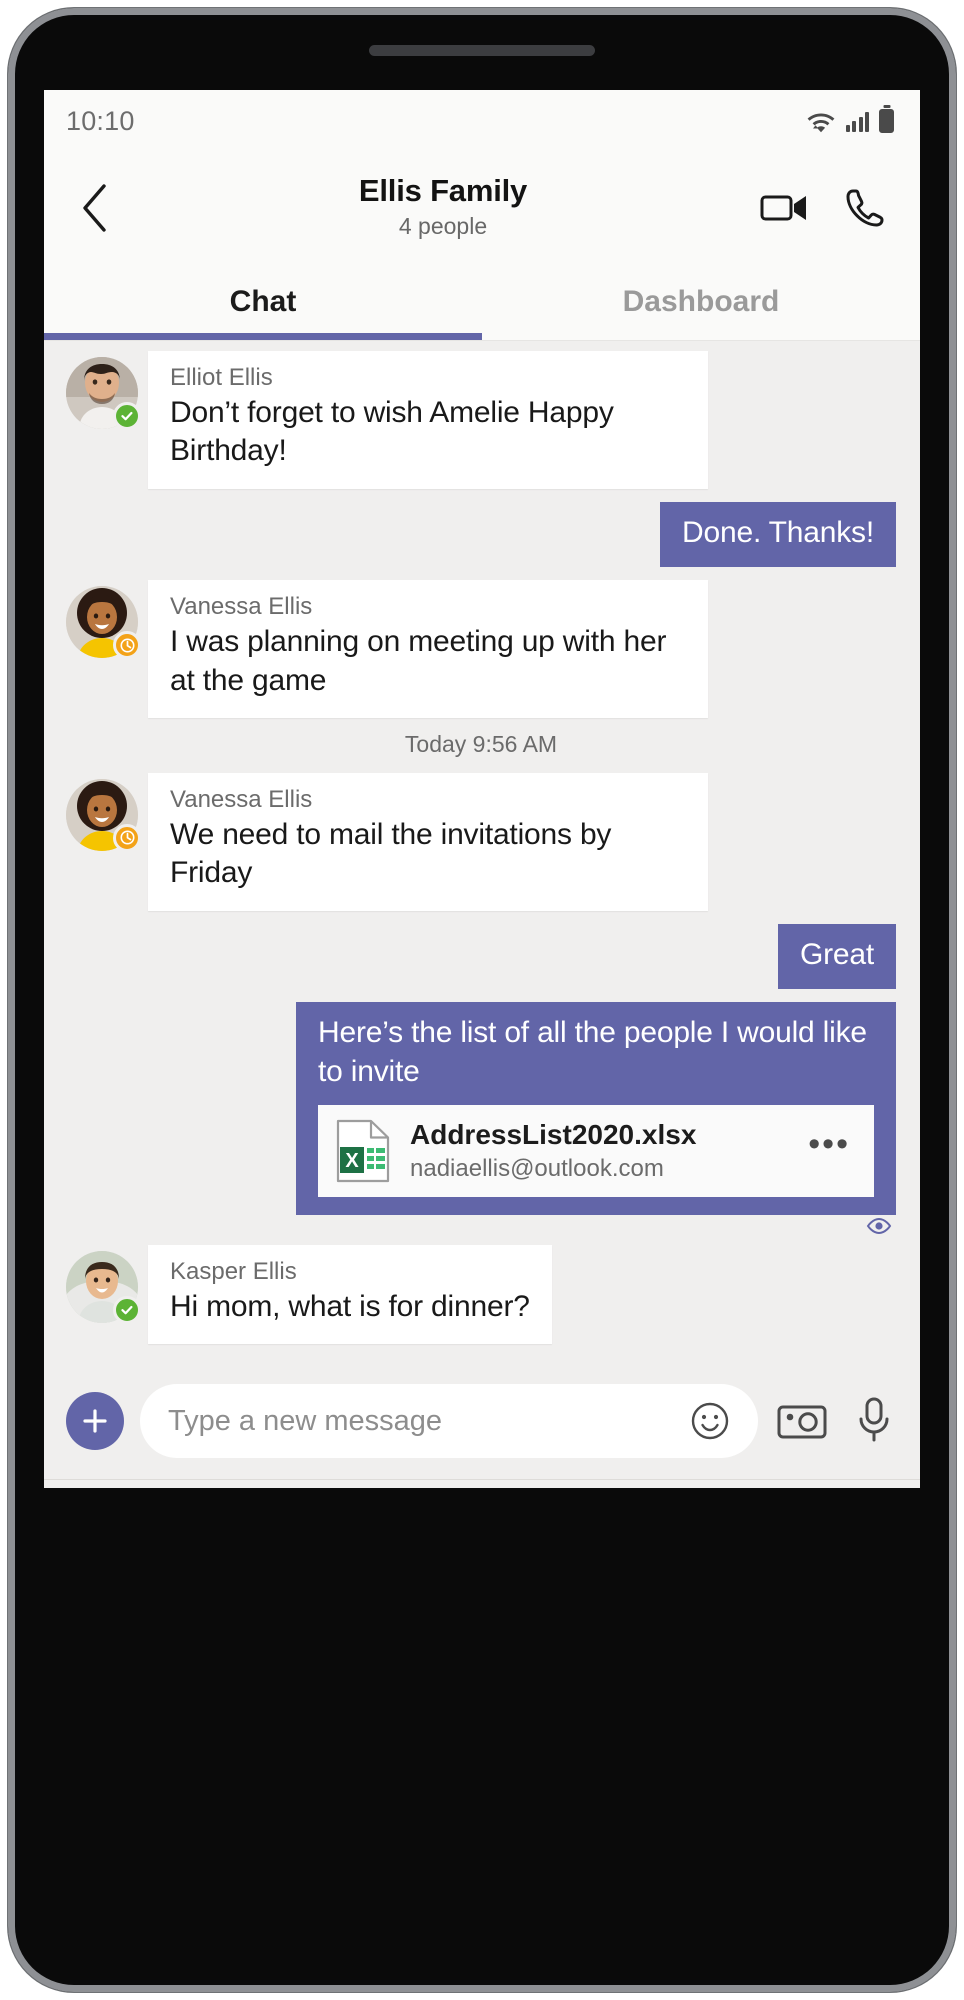 The height and width of the screenshot is (2000, 964). Describe the element at coordinates (221, 377) in the screenshot. I see `sender-name: Elliot Ellis` at that location.